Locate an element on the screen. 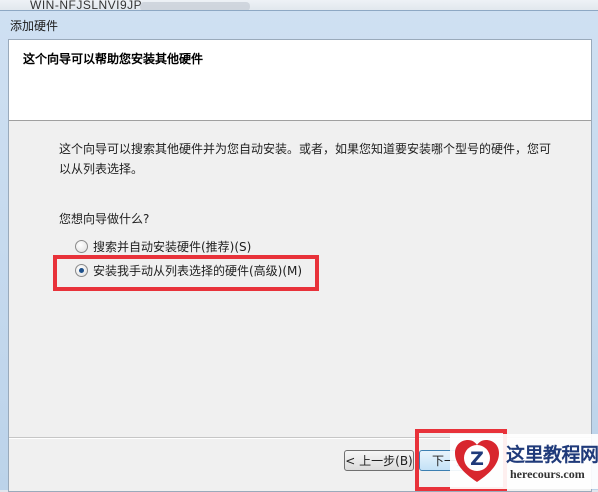 This screenshot has height=492, width=598. annotation-highlight-option is located at coordinates (186, 273).